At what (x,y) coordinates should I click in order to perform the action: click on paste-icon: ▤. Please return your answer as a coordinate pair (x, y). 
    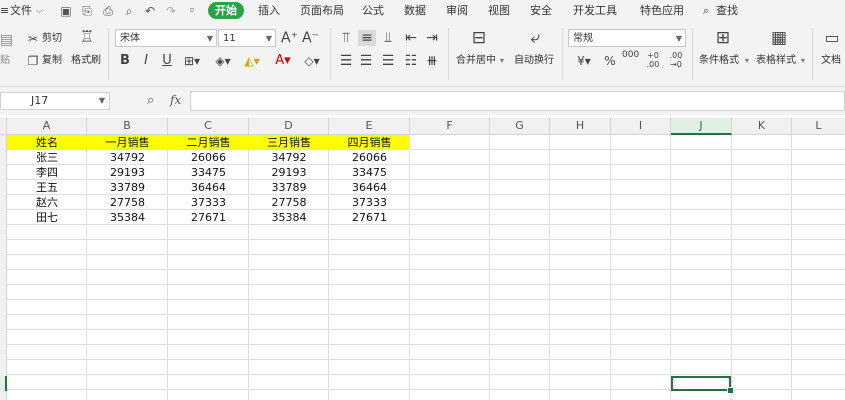
    Looking at the image, I should click on (6, 40).